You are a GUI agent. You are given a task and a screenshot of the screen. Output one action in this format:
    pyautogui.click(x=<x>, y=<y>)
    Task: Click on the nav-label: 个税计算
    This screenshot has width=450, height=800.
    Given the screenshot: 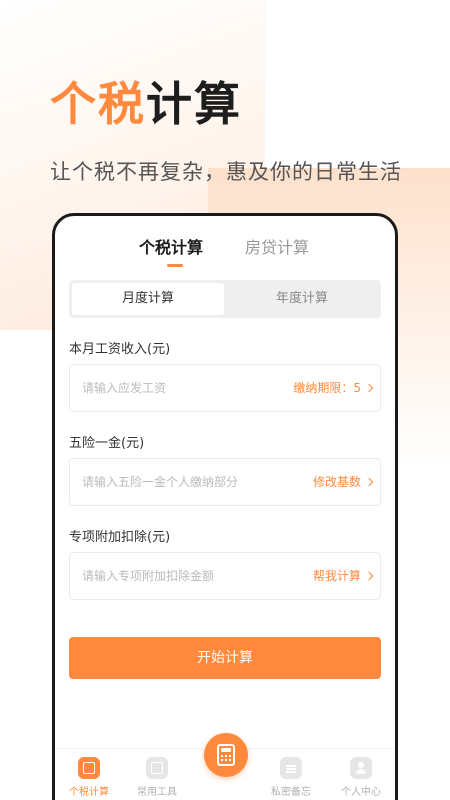 What is the action you would take?
    pyautogui.click(x=89, y=792)
    